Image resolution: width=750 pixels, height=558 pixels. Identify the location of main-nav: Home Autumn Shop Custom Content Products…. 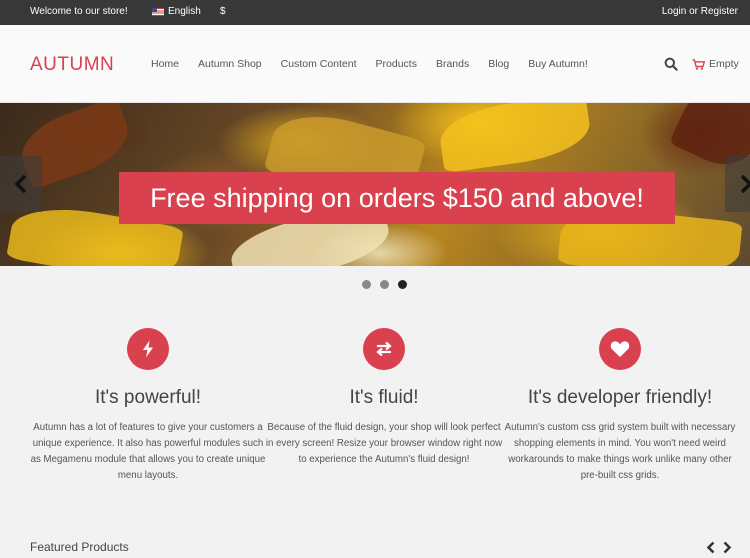
(379, 64).